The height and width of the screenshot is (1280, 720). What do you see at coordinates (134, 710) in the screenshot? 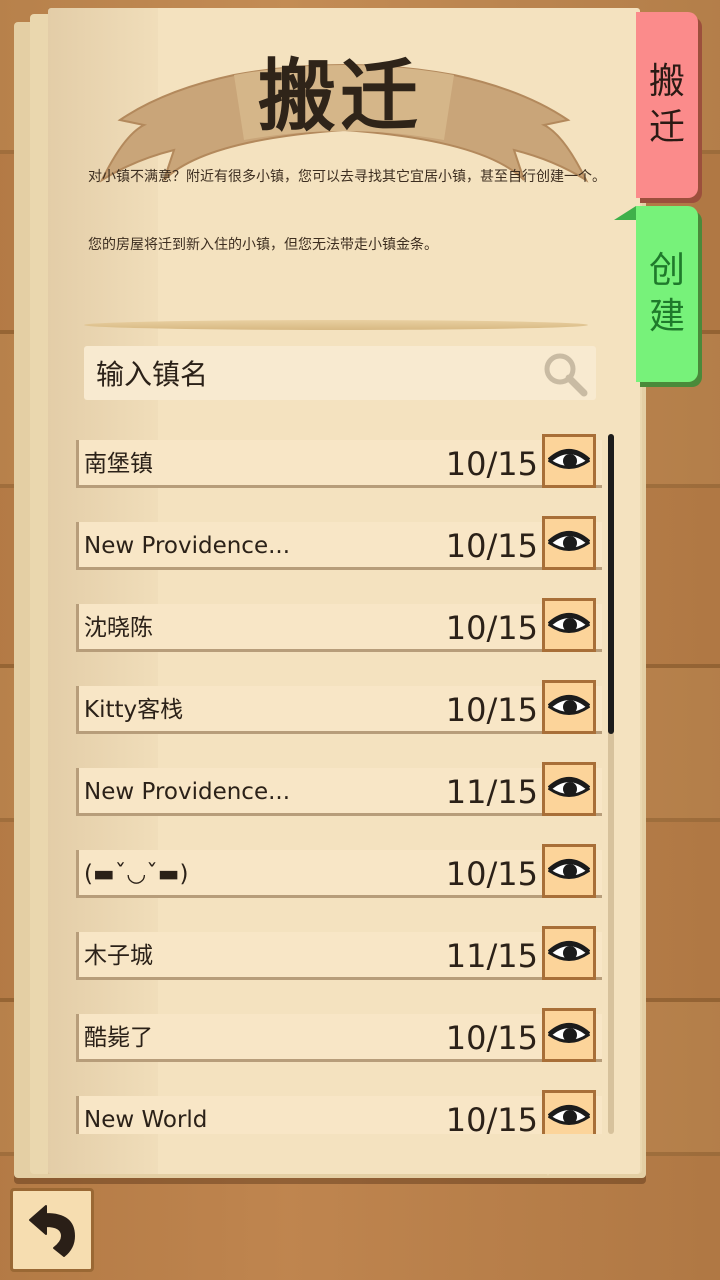
I see `town-name: Kitty客栈` at bounding box center [134, 710].